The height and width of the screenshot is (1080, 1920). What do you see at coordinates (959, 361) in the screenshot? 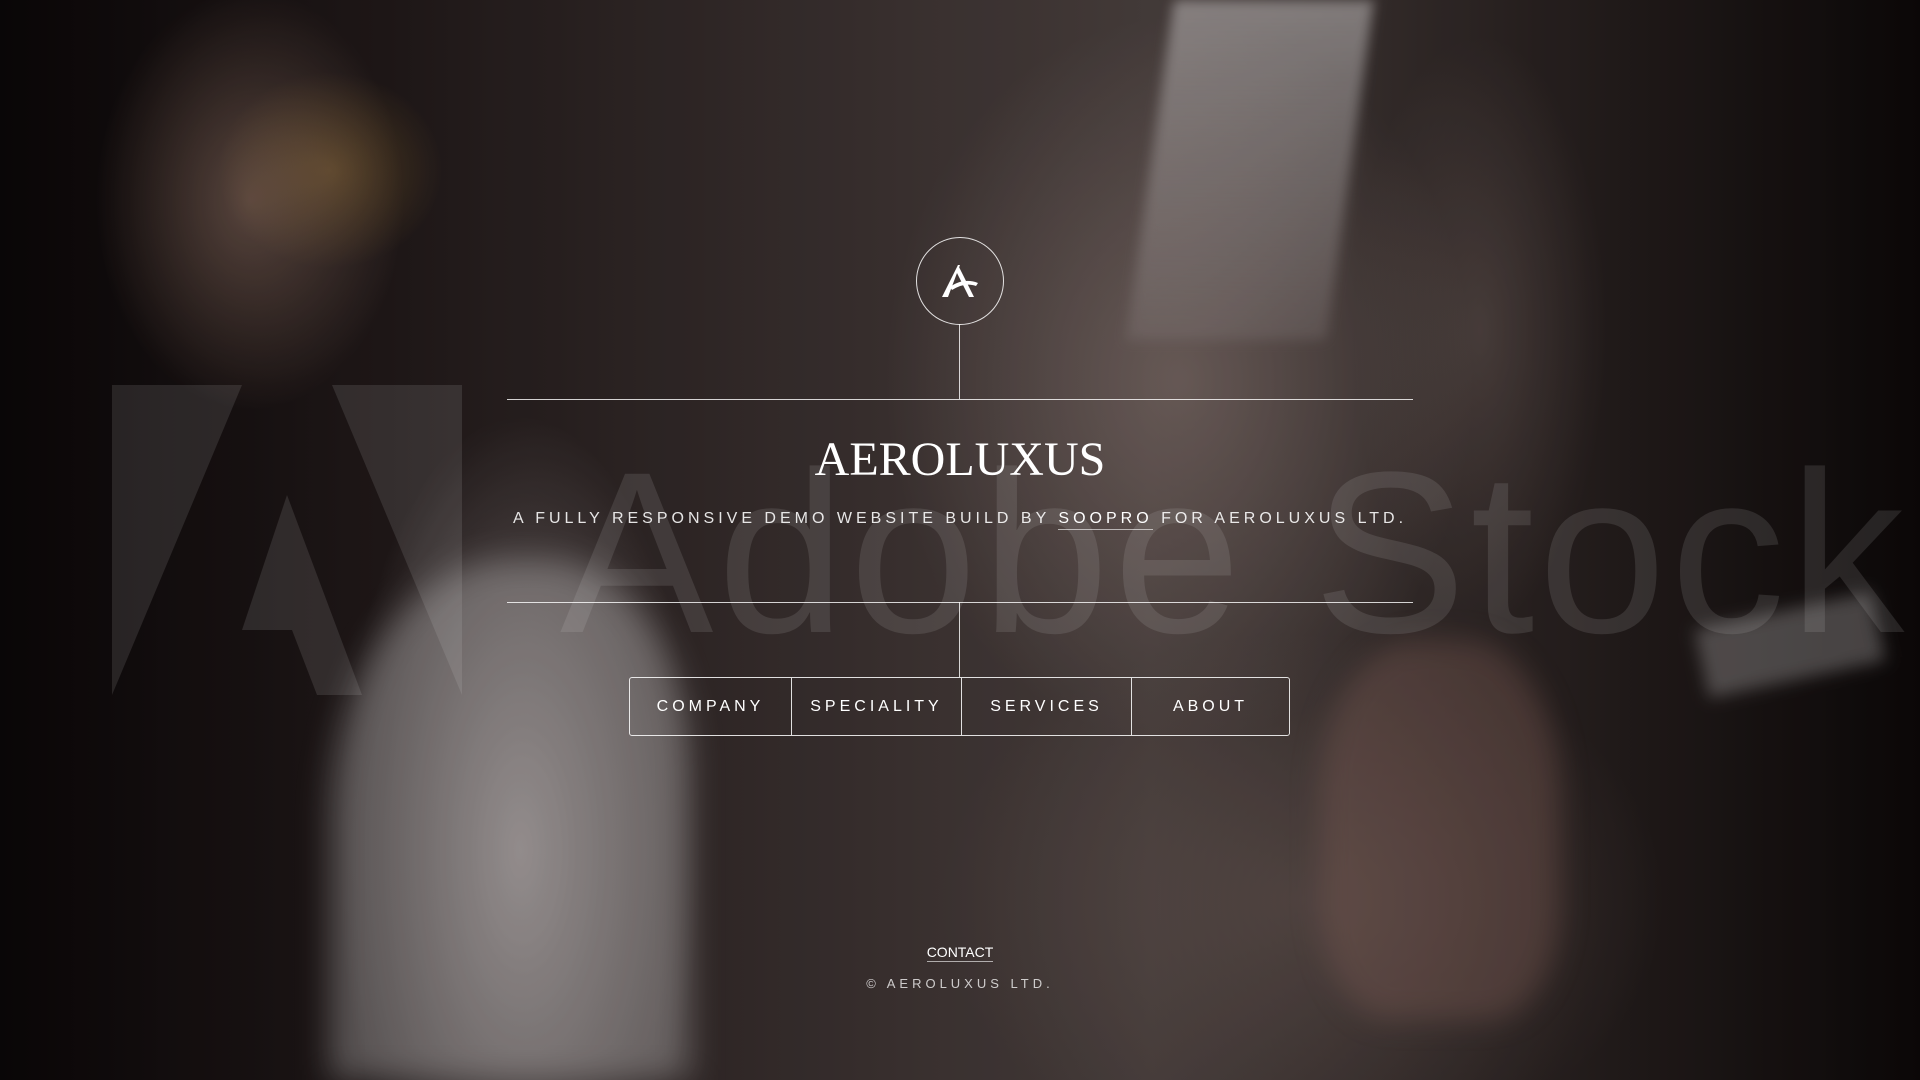
I see `divider-vertical-top` at bounding box center [959, 361].